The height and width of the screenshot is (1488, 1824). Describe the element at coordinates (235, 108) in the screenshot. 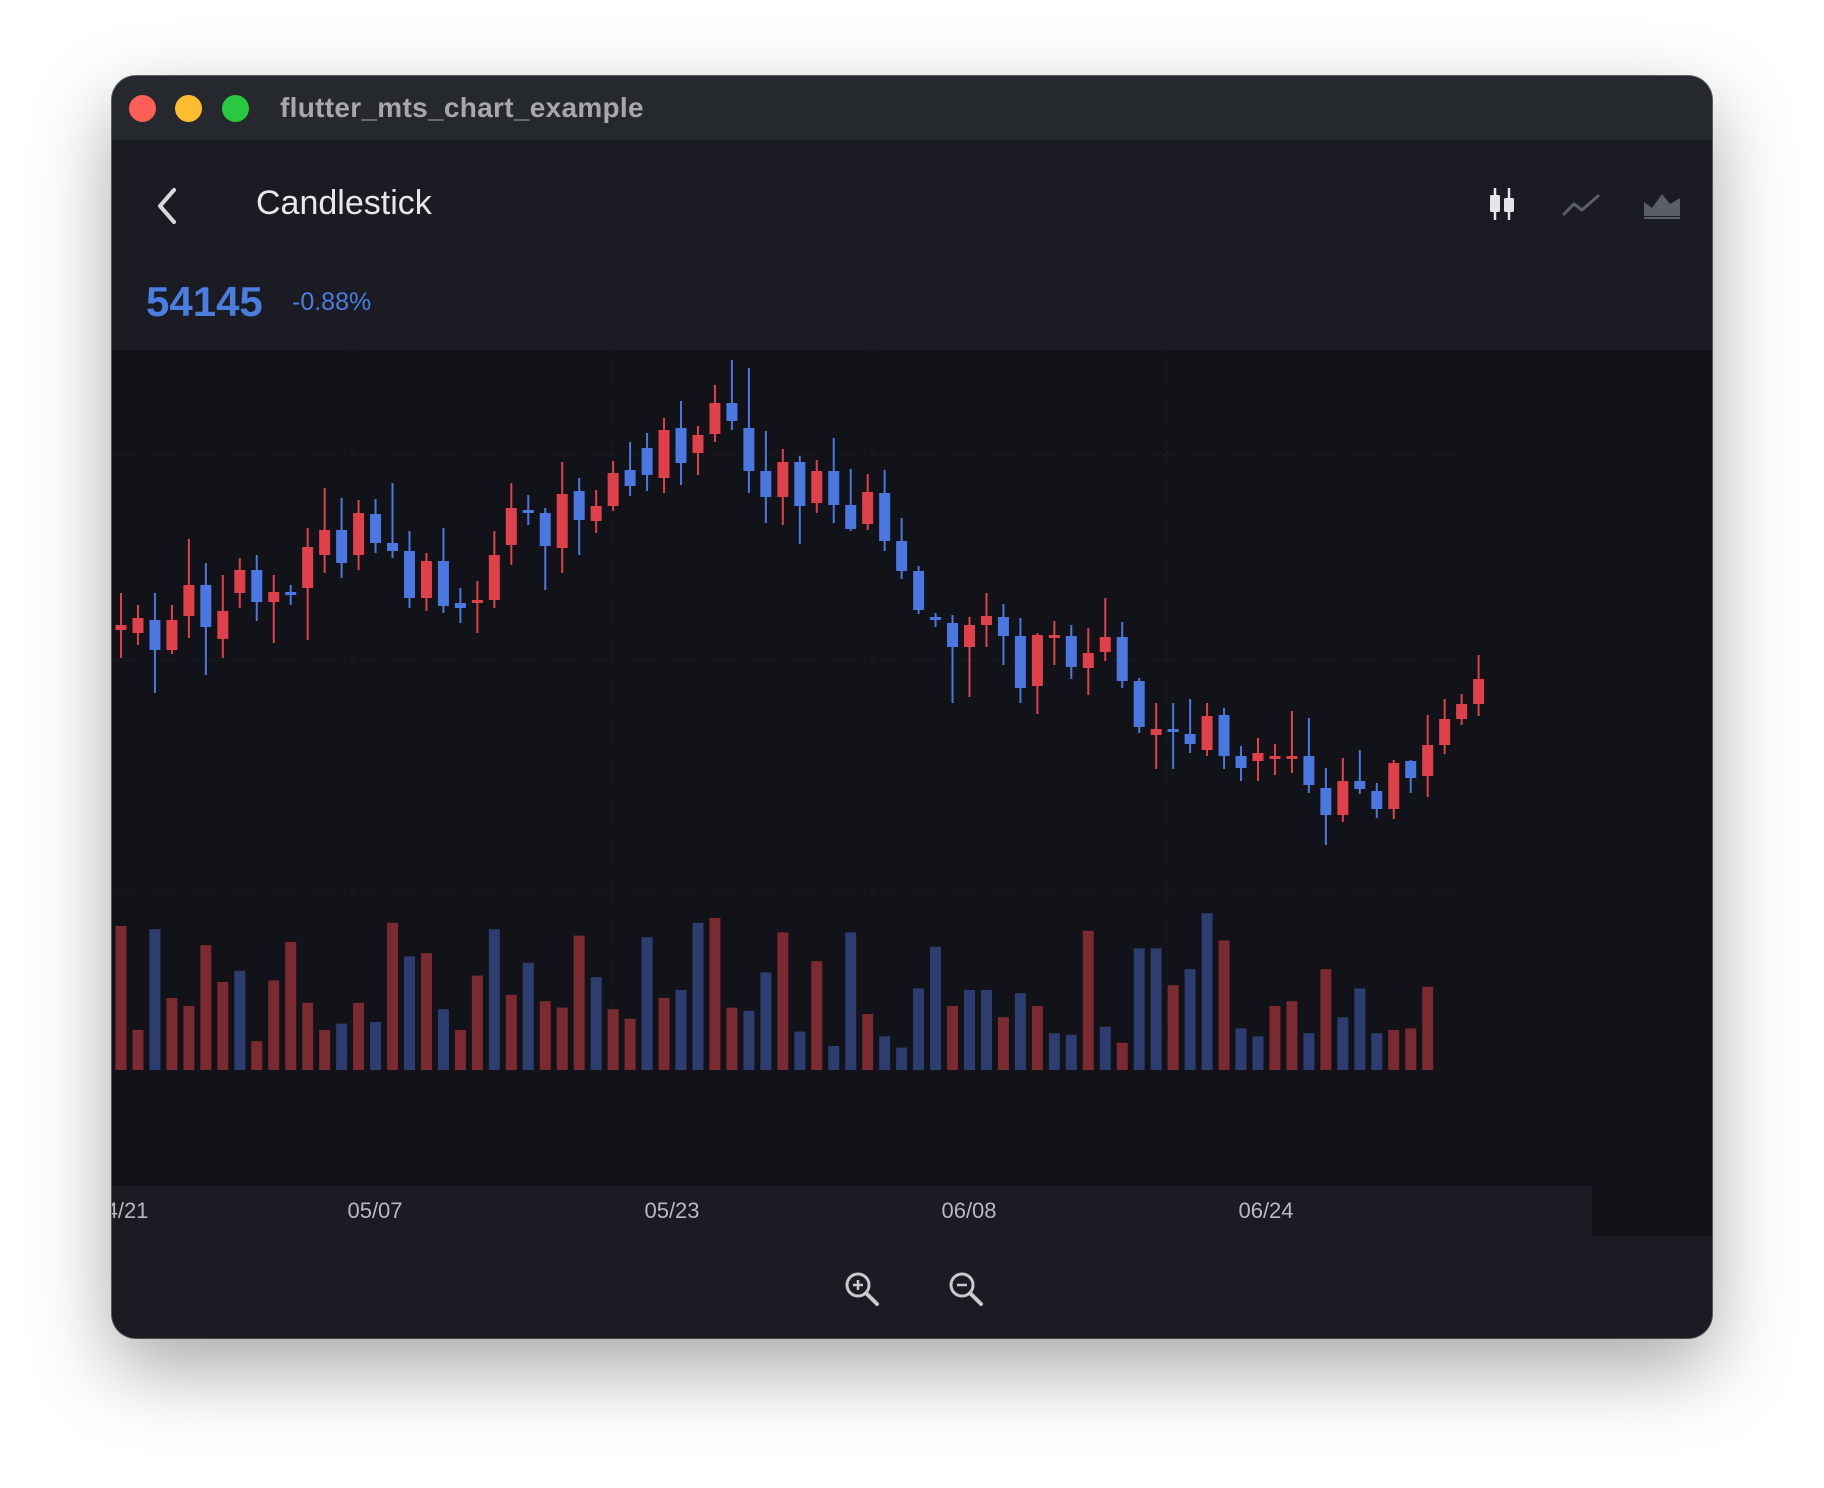

I see `maximize-window-button` at that location.